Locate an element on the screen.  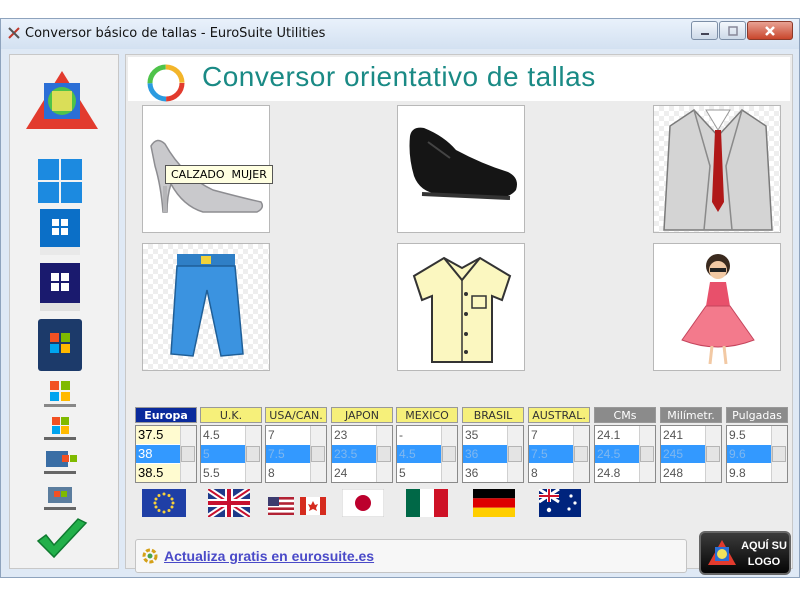
australia-flag-icon is located at coordinates (560, 503).